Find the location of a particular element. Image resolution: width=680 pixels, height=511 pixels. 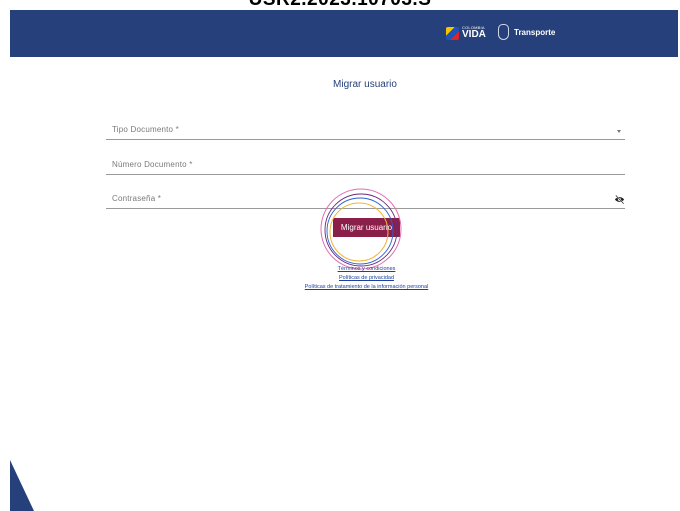

privacy-link: Políticas de privacidad is located at coordinates (340, 278).